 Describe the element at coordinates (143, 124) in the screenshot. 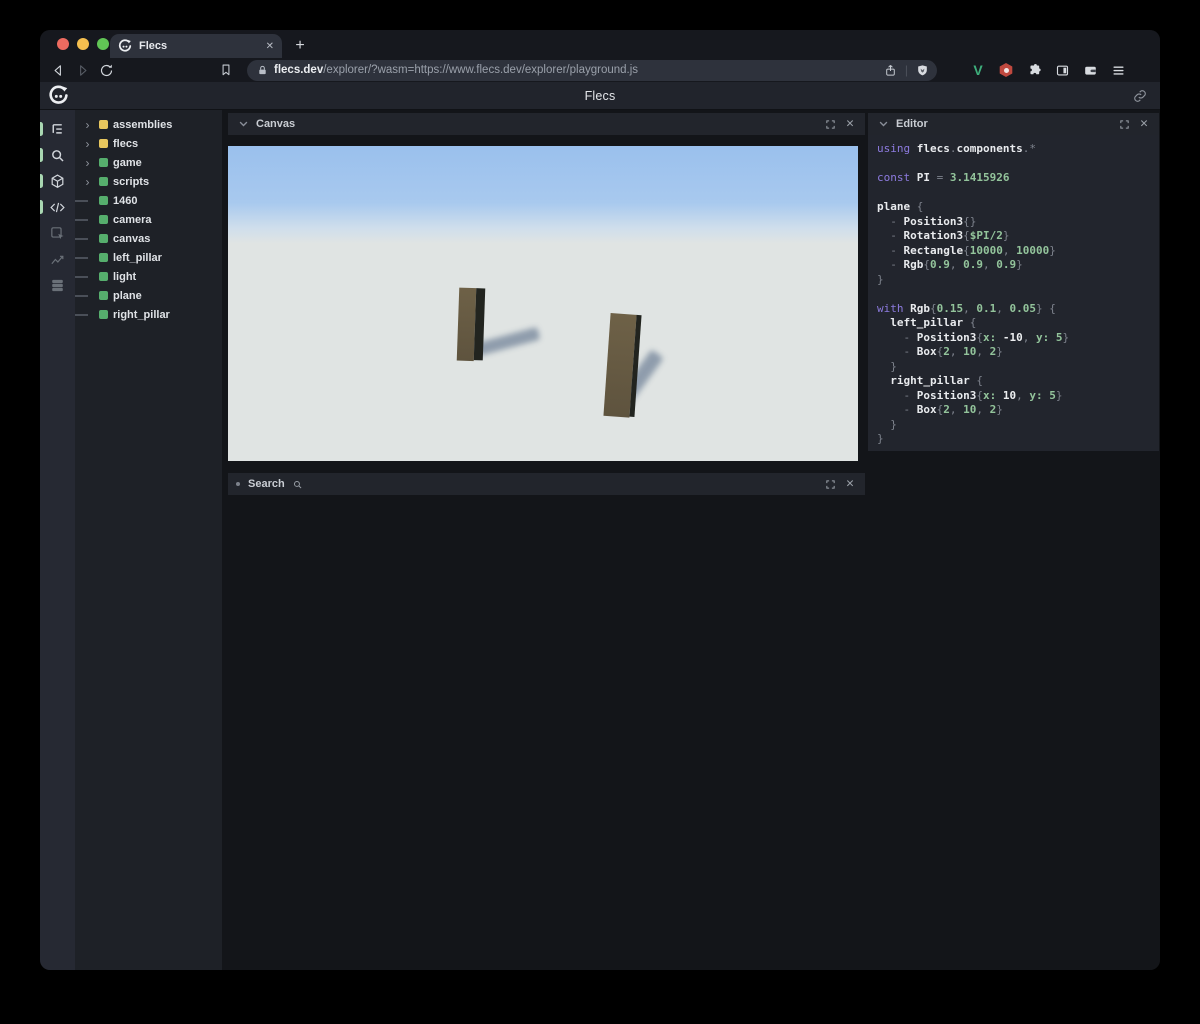

I see `tree-item-label: assemblies` at that location.